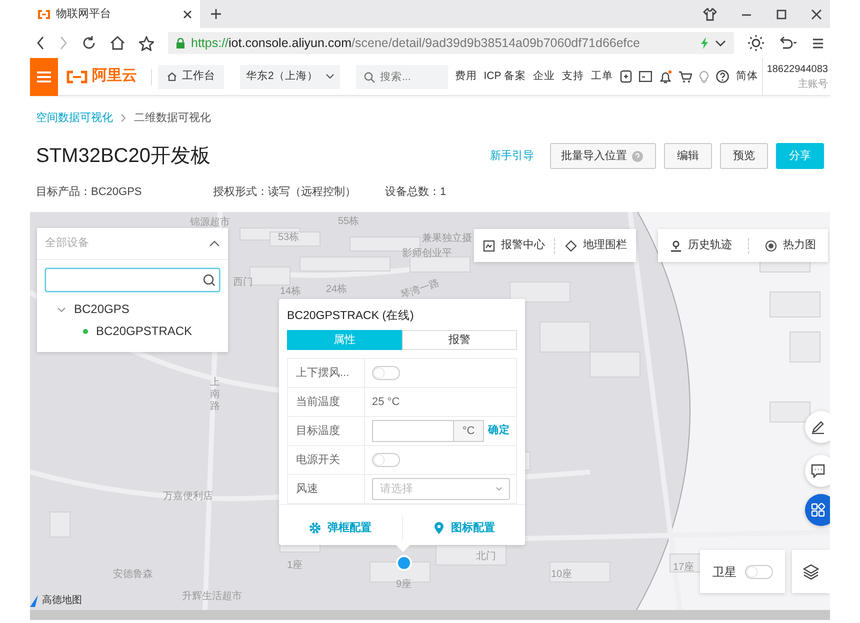 The width and height of the screenshot is (860, 623). I want to click on bell-icon, so click(665, 77).